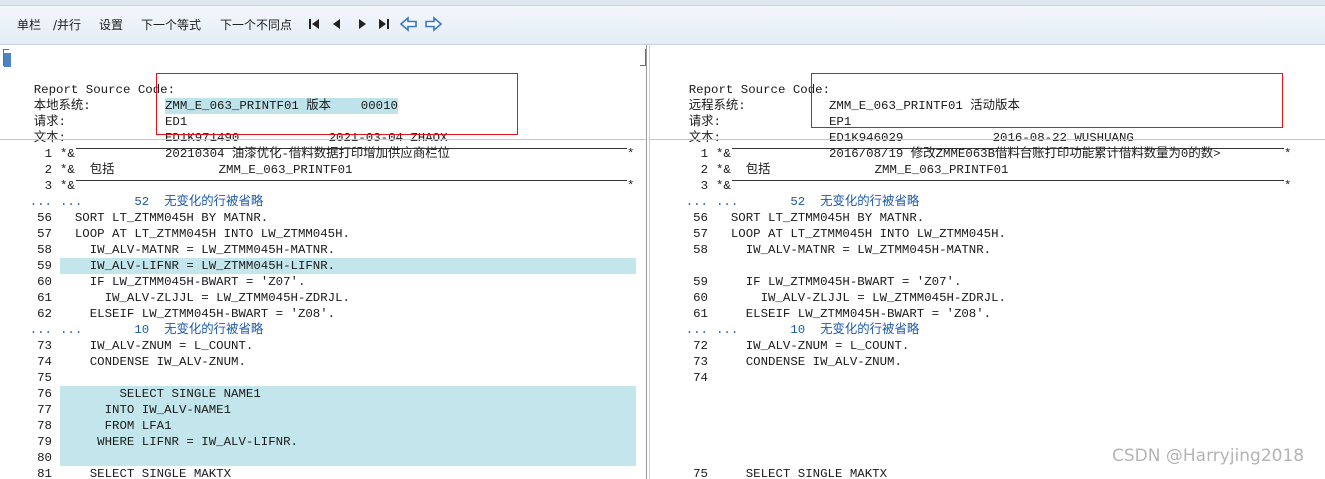 The height and width of the screenshot is (479, 1325). What do you see at coordinates (206, 170) in the screenshot?
I see `code-text: *& 包括 ZMM_E_063_PRINTF01` at bounding box center [206, 170].